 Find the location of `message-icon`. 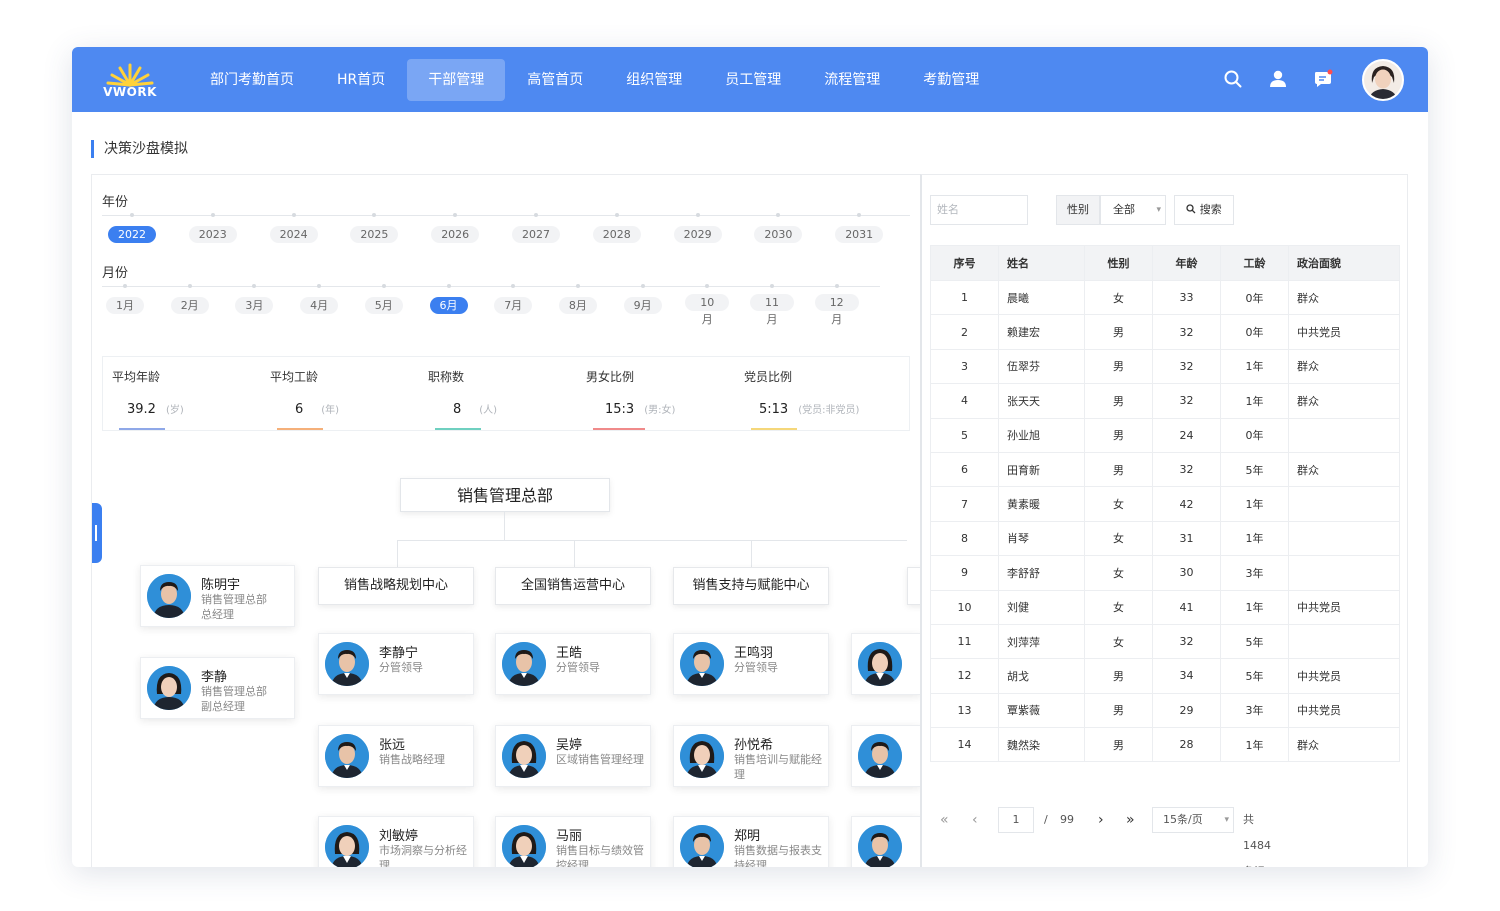

message-icon is located at coordinates (1323, 79).